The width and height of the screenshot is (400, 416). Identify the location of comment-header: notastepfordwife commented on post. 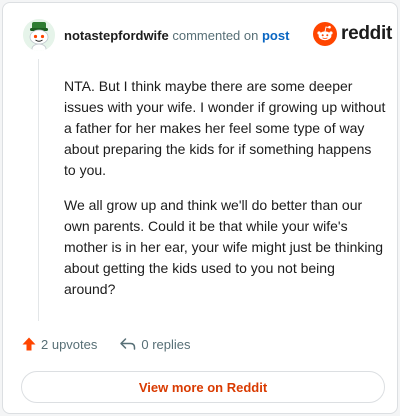
(176, 36).